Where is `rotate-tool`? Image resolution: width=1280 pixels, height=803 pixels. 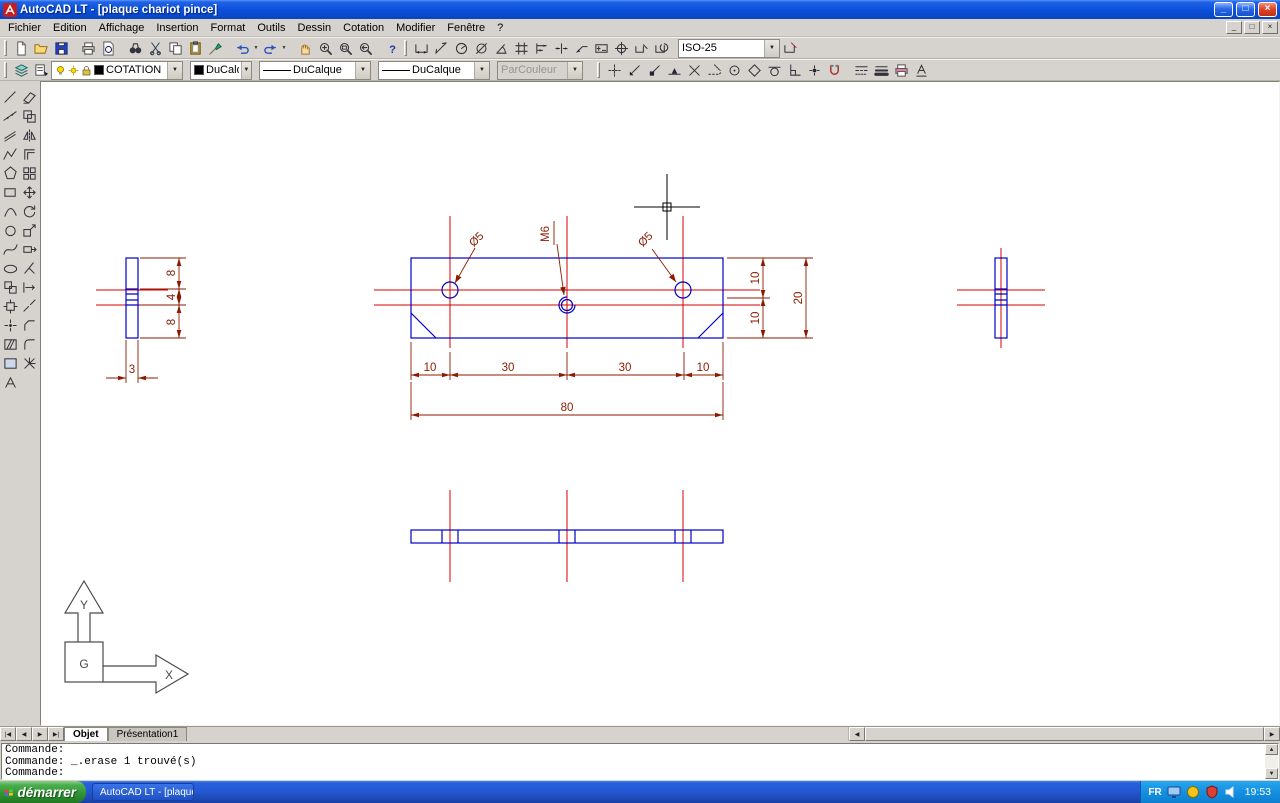 rotate-tool is located at coordinates (30, 211).